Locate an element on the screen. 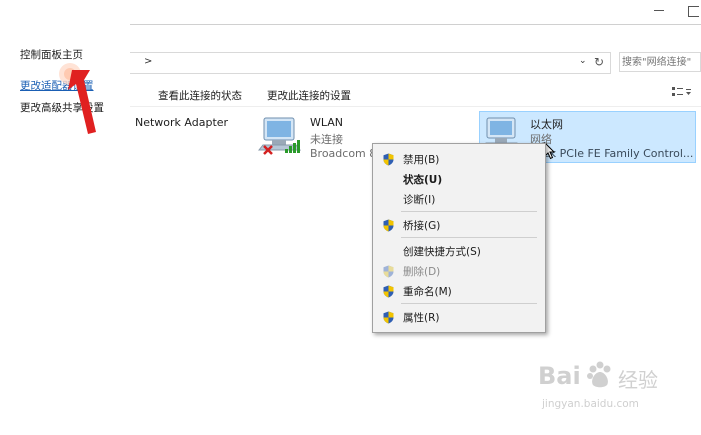 The width and height of the screenshot is (701, 435). wlan-adapter-tile is located at coordinates (282, 136).